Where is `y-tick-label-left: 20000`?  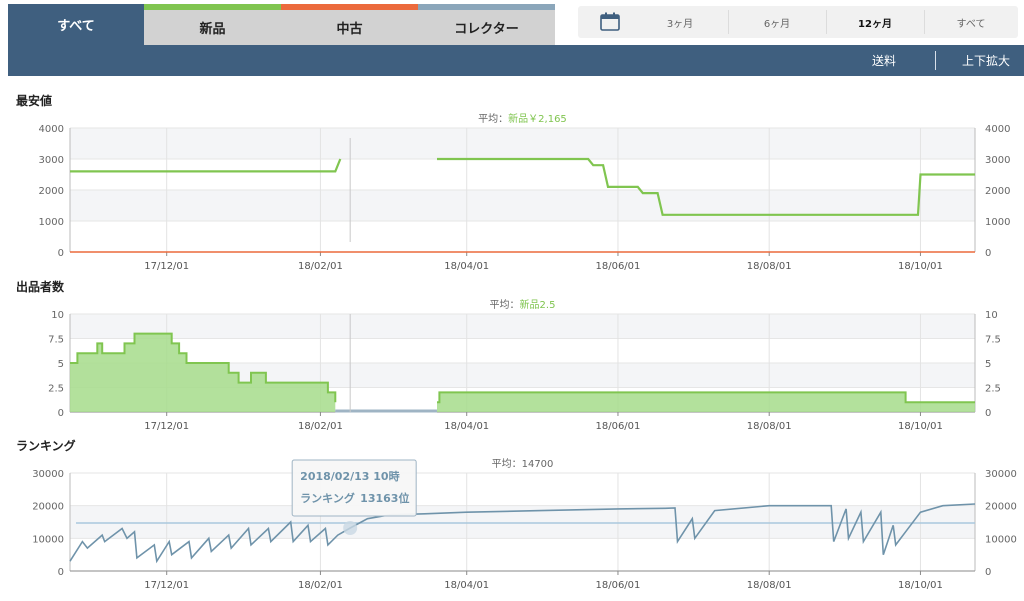 y-tick-label-left: 20000 is located at coordinates (48, 507).